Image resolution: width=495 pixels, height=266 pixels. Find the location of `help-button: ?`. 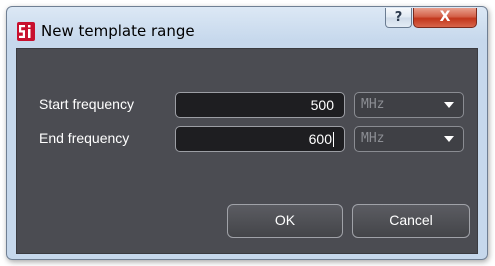

help-button: ? is located at coordinates (398, 18).